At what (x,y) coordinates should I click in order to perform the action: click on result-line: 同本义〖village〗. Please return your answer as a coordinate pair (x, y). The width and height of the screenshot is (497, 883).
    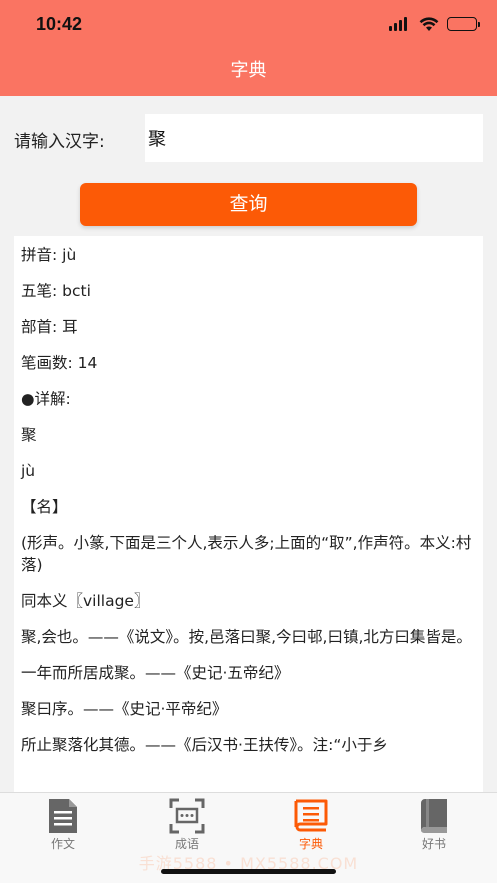
    Looking at the image, I should click on (85, 601).